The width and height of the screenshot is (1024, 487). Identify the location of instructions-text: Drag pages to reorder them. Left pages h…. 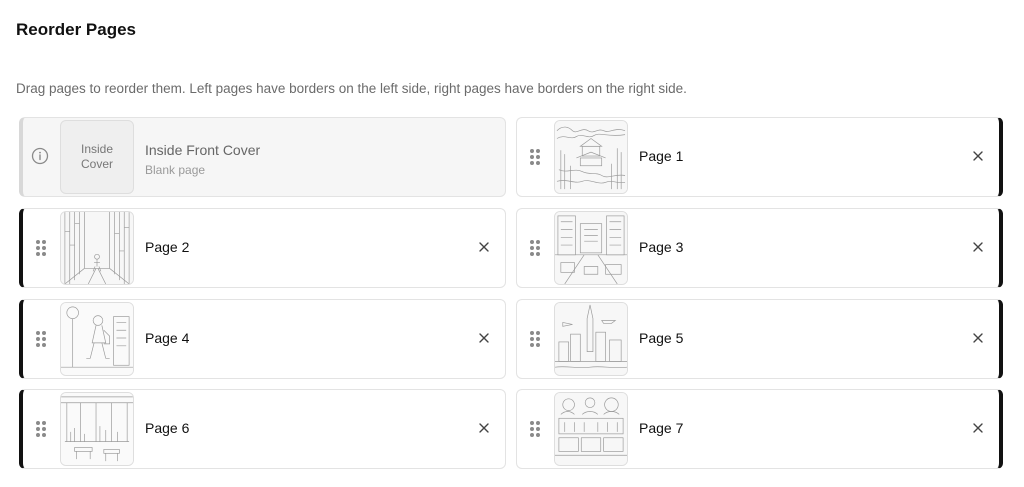
(351, 88).